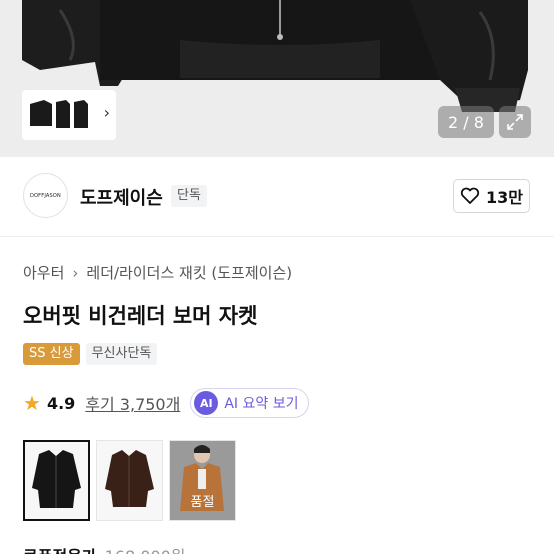 The height and width of the screenshot is (554, 554). Describe the element at coordinates (43, 272) in the screenshot. I see `breadcrumb-category: 아우터` at that location.